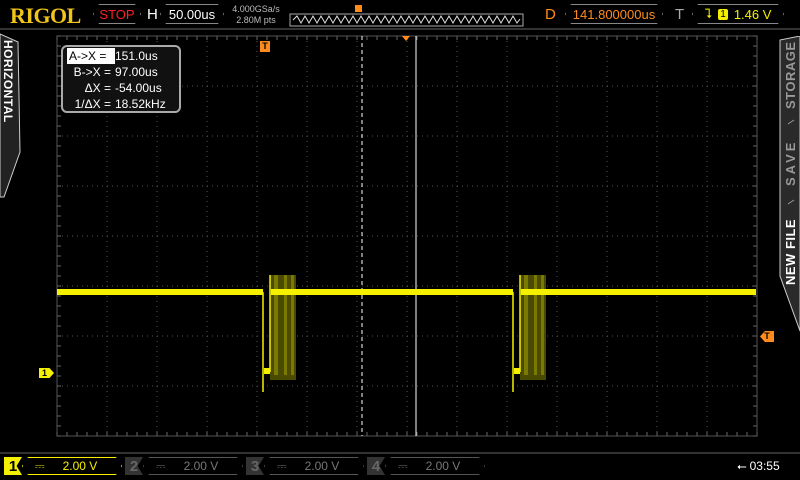 The image size is (800, 480). Describe the element at coordinates (136, 56) in the screenshot. I see `cursor-a-value: 151.0us` at that location.